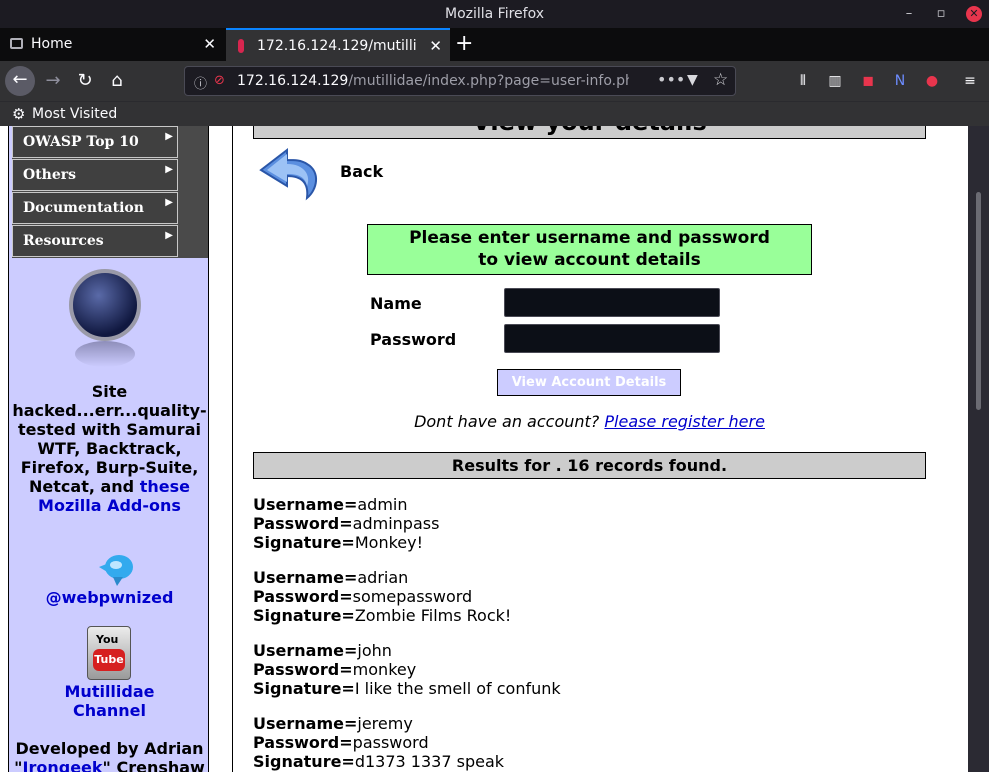 This screenshot has width=989, height=772. I want to click on back-link: Back, so click(361, 171).